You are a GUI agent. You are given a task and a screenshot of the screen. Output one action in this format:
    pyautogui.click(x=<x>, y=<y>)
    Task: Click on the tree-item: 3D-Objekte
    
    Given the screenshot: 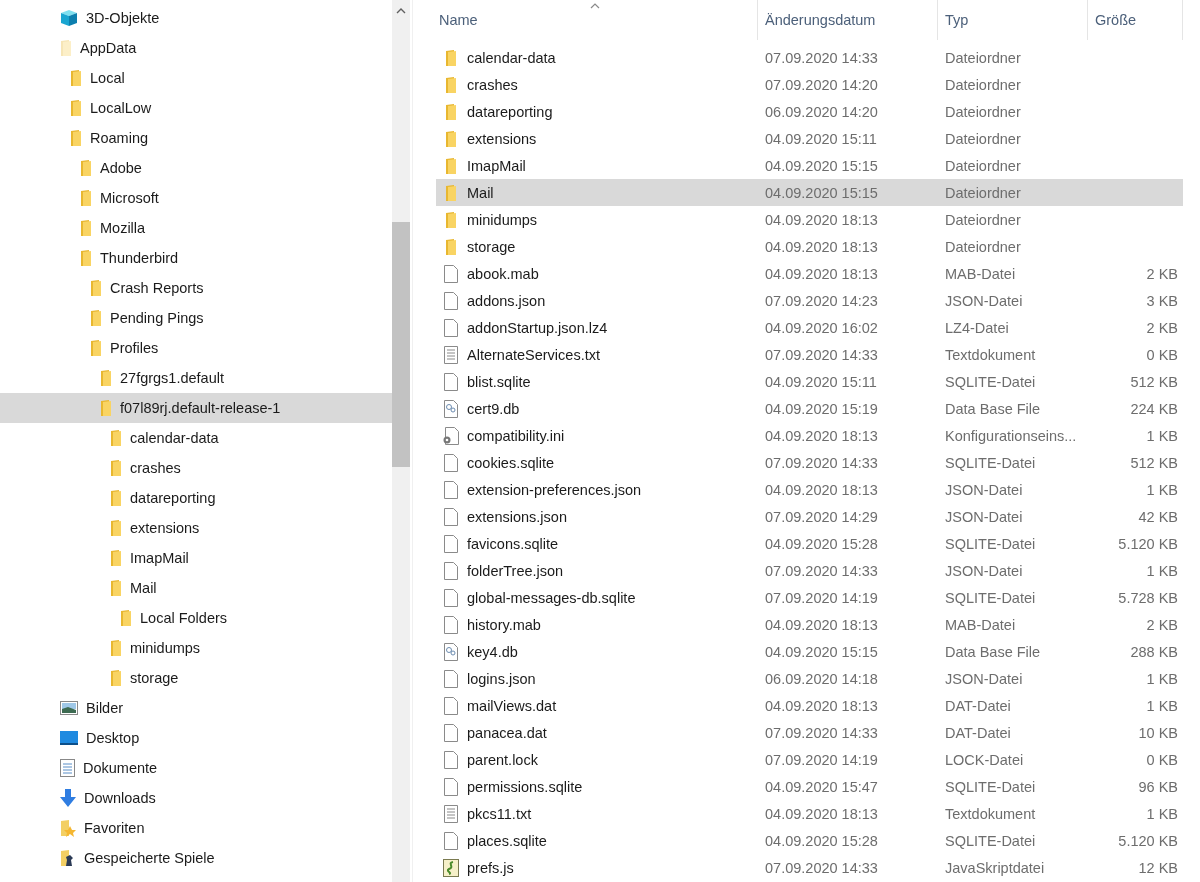 What is the action you would take?
    pyautogui.click(x=196, y=18)
    